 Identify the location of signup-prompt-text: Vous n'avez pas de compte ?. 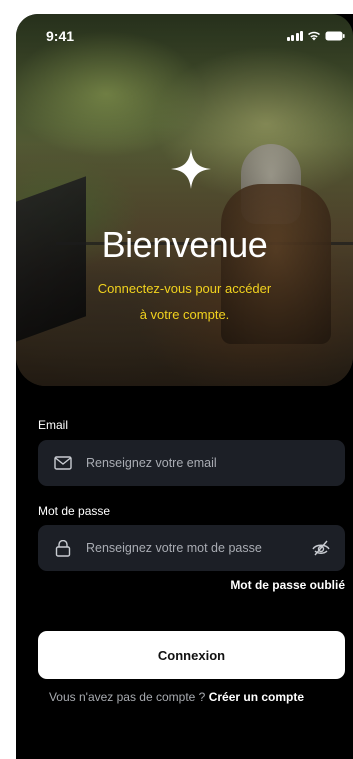
(128, 697).